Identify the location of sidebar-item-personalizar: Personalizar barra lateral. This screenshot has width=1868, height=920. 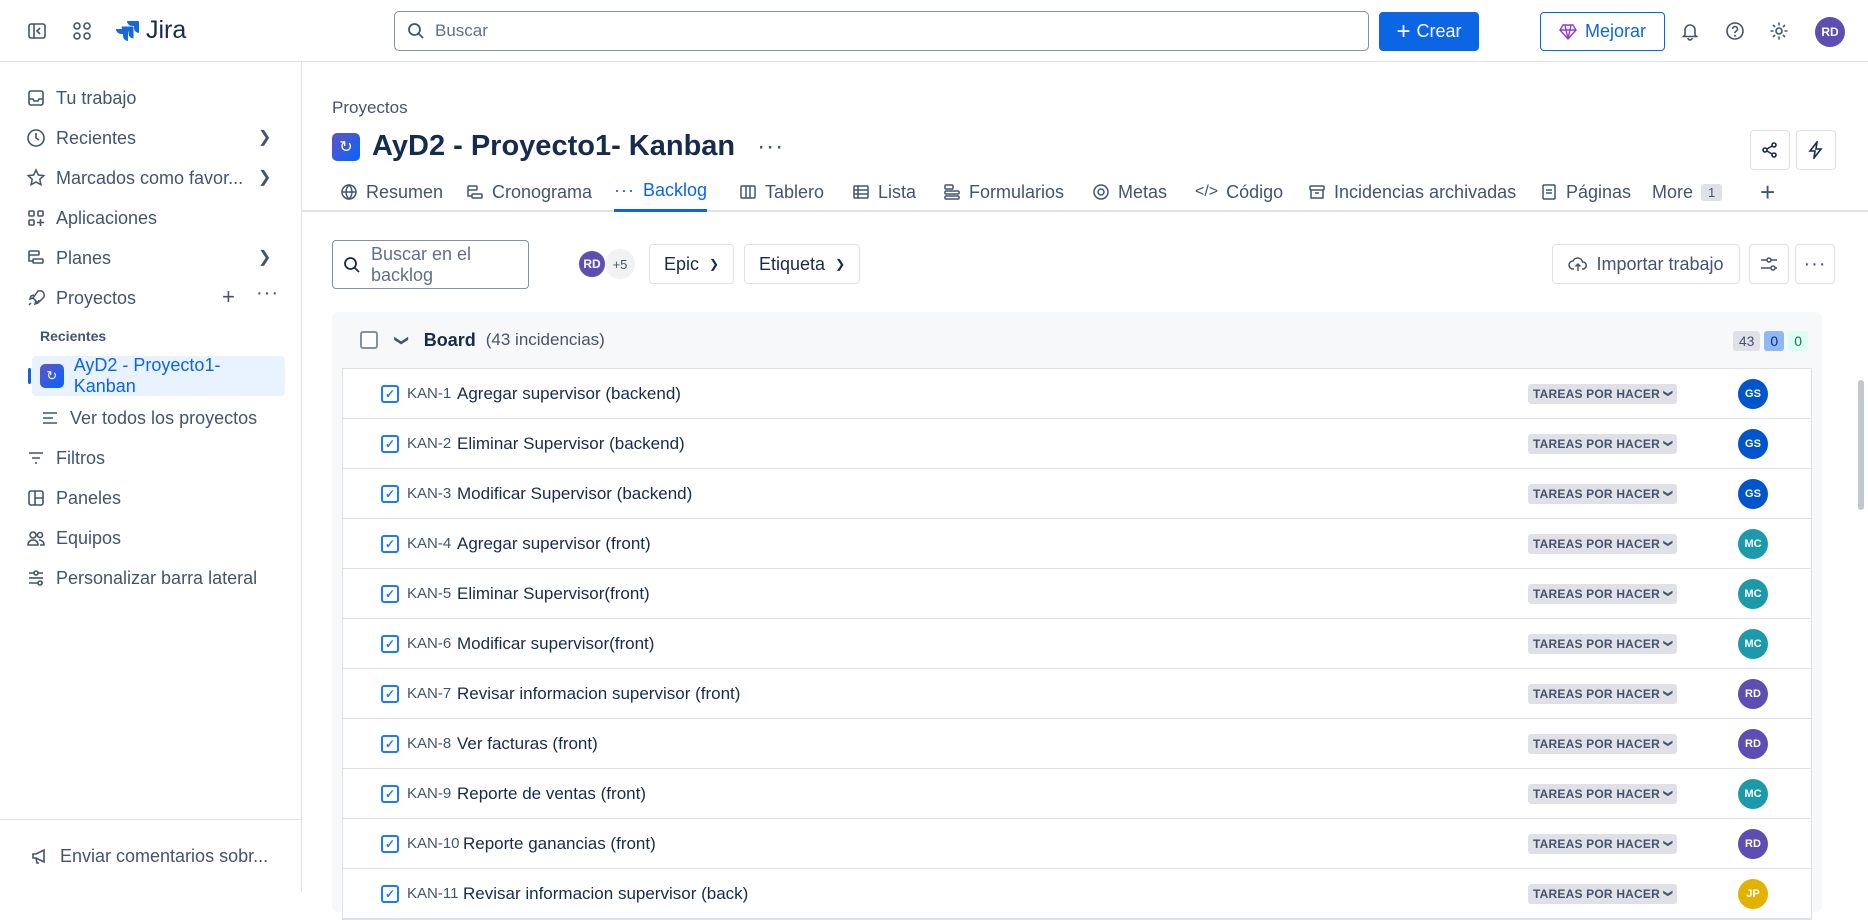
(141, 578).